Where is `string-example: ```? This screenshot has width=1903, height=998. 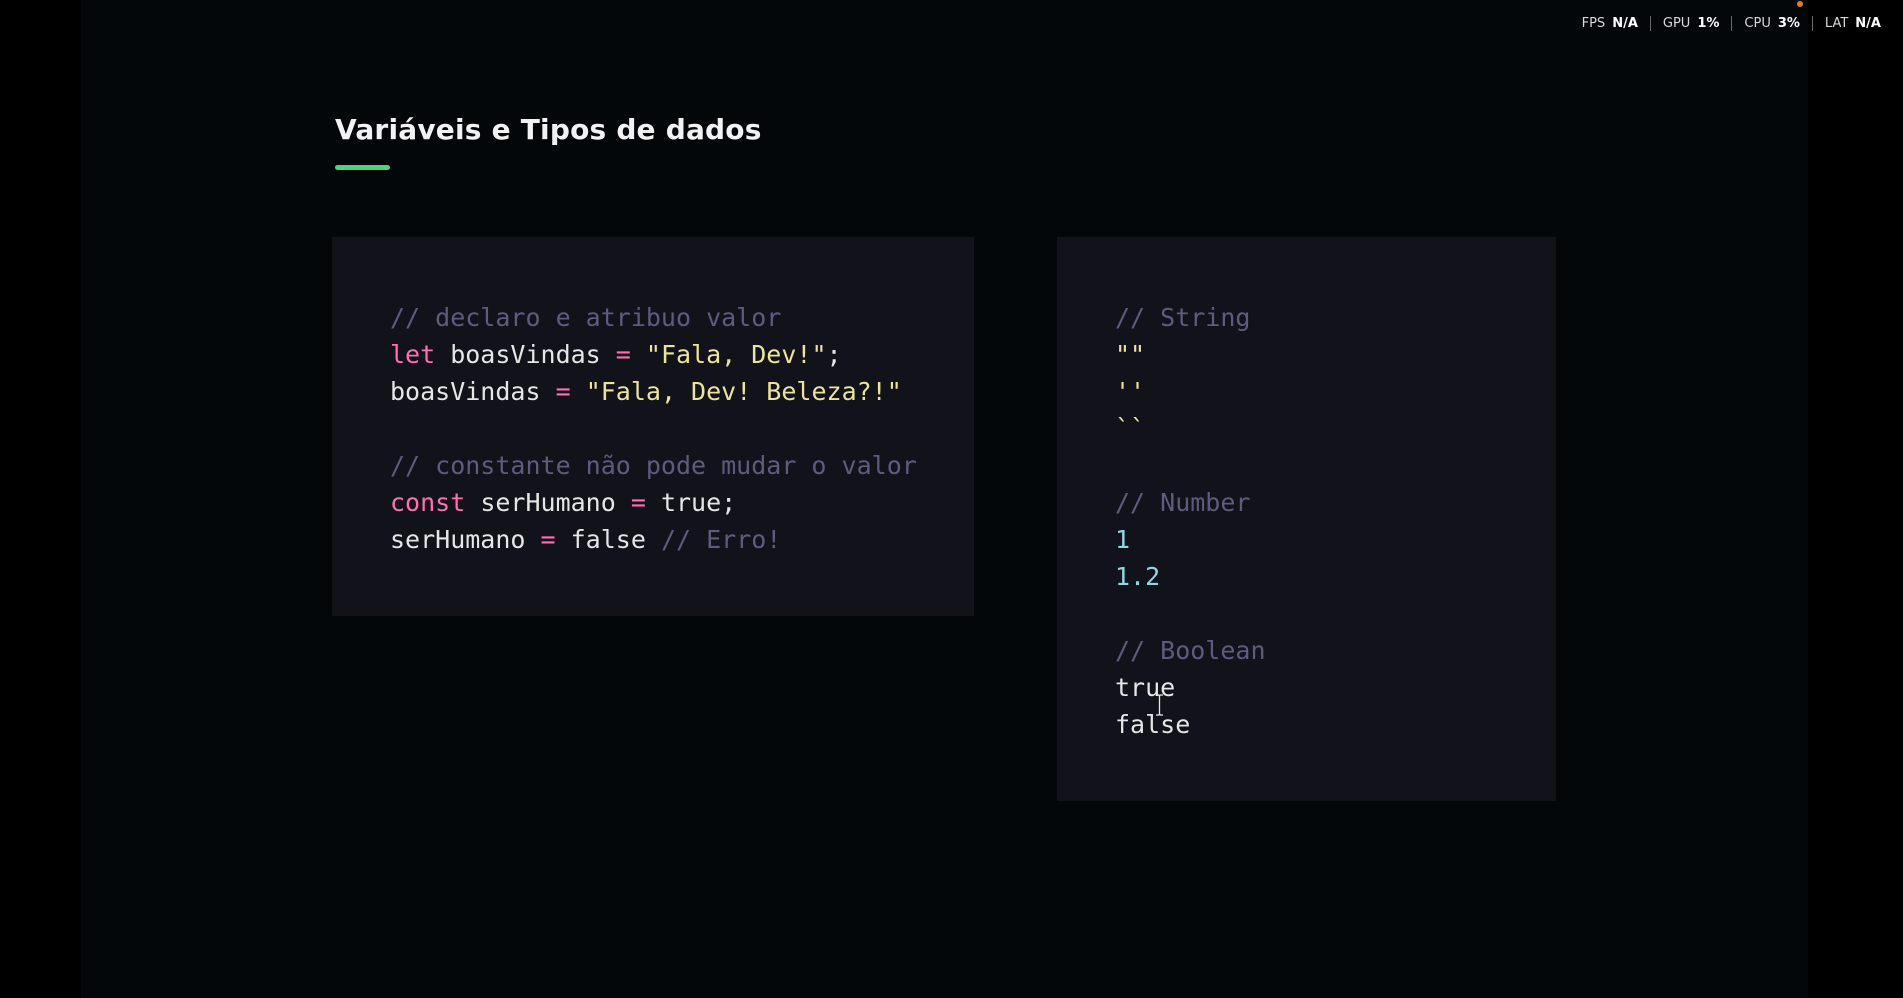 string-example: `` is located at coordinates (1130, 428).